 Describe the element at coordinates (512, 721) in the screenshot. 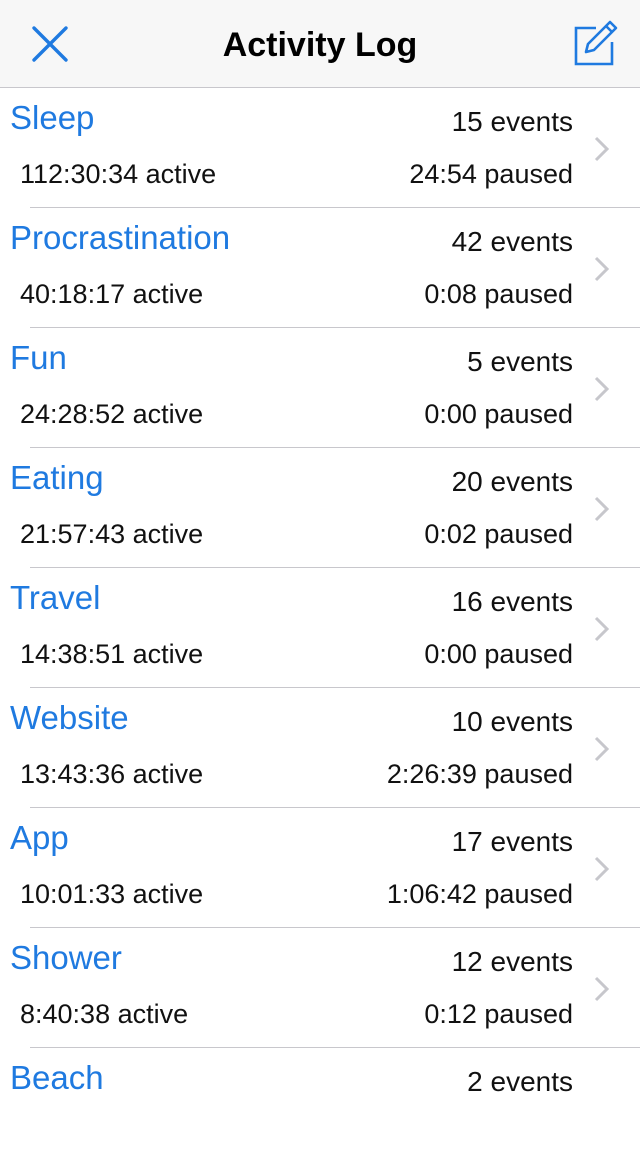

I see `event-count: 10 events` at that location.